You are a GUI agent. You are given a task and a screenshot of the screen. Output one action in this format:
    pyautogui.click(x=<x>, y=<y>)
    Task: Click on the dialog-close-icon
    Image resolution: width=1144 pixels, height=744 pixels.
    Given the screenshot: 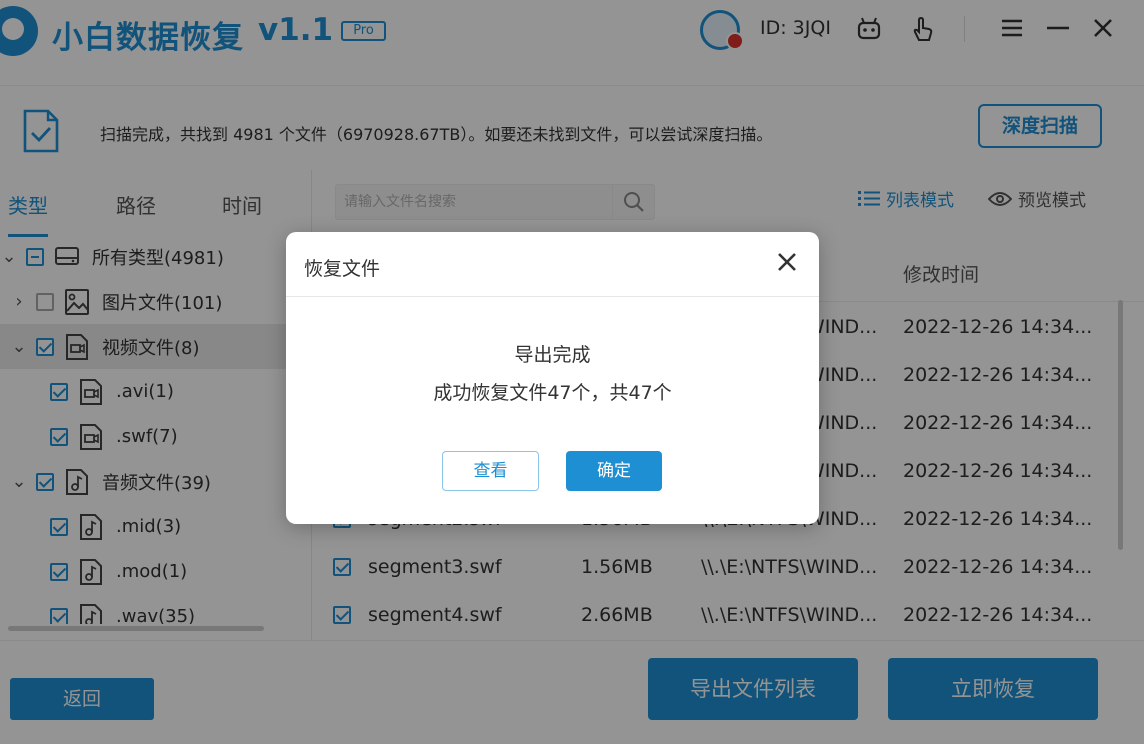 What is the action you would take?
    pyautogui.click(x=787, y=262)
    